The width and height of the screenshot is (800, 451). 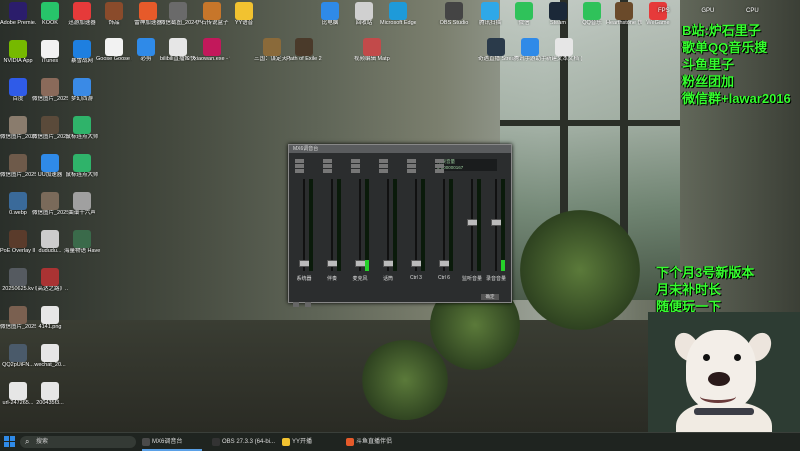 I want to click on taskbar-item: MX6调音台, so click(x=172, y=443).